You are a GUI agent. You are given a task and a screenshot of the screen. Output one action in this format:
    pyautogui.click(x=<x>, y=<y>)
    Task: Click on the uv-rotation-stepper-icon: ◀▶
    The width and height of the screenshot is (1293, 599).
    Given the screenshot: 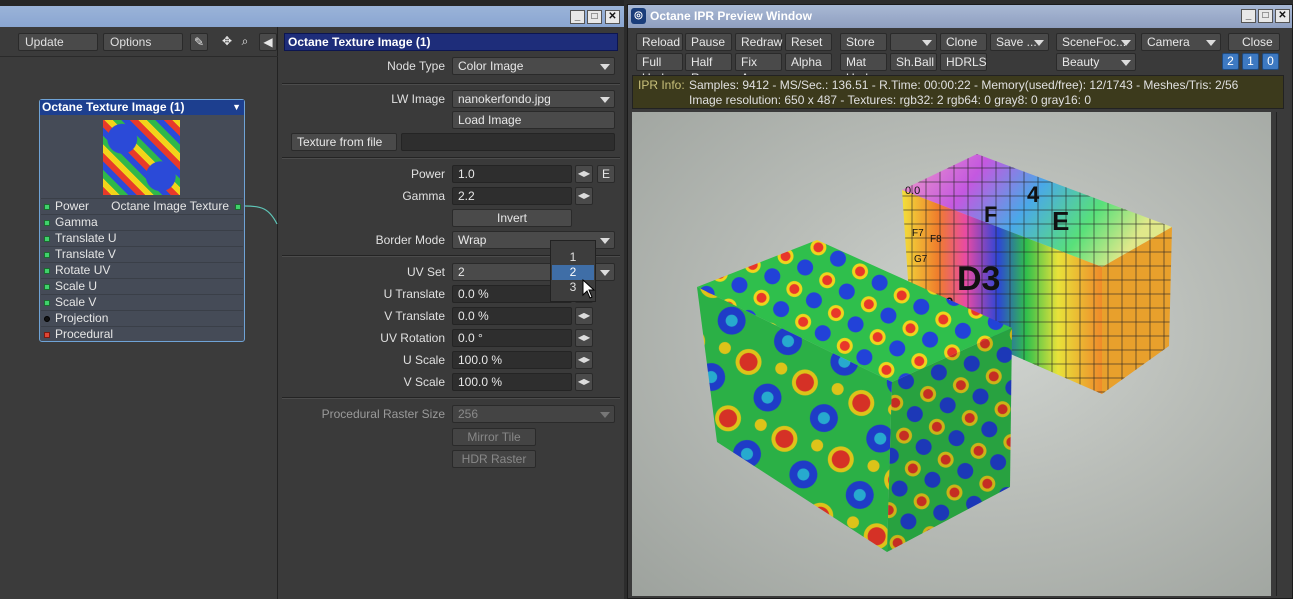 What is the action you would take?
    pyautogui.click(x=584, y=338)
    